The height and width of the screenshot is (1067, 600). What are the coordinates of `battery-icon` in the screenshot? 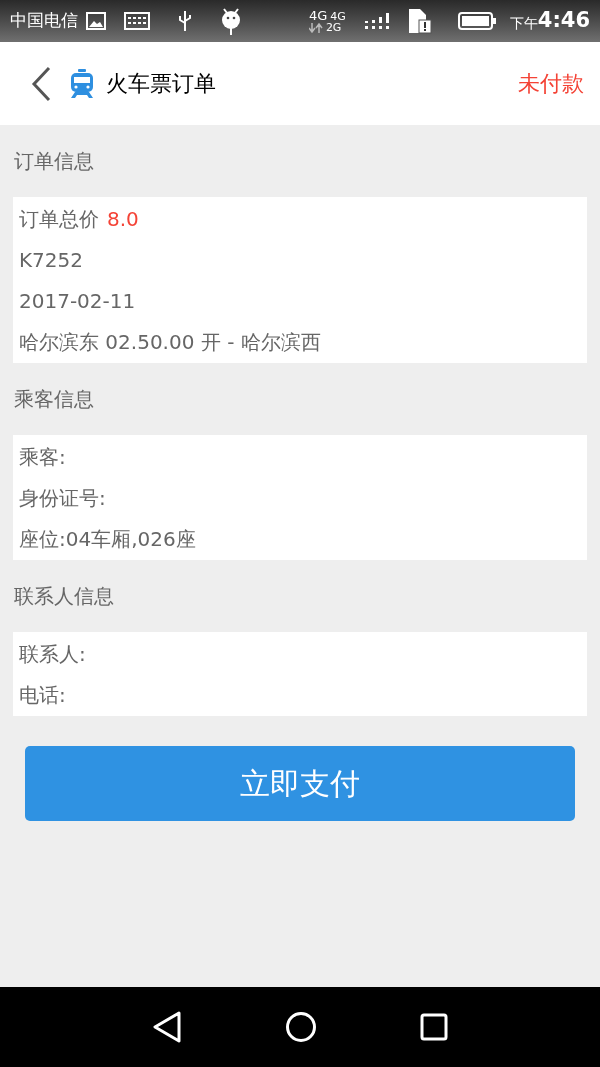 It's located at (476, 21).